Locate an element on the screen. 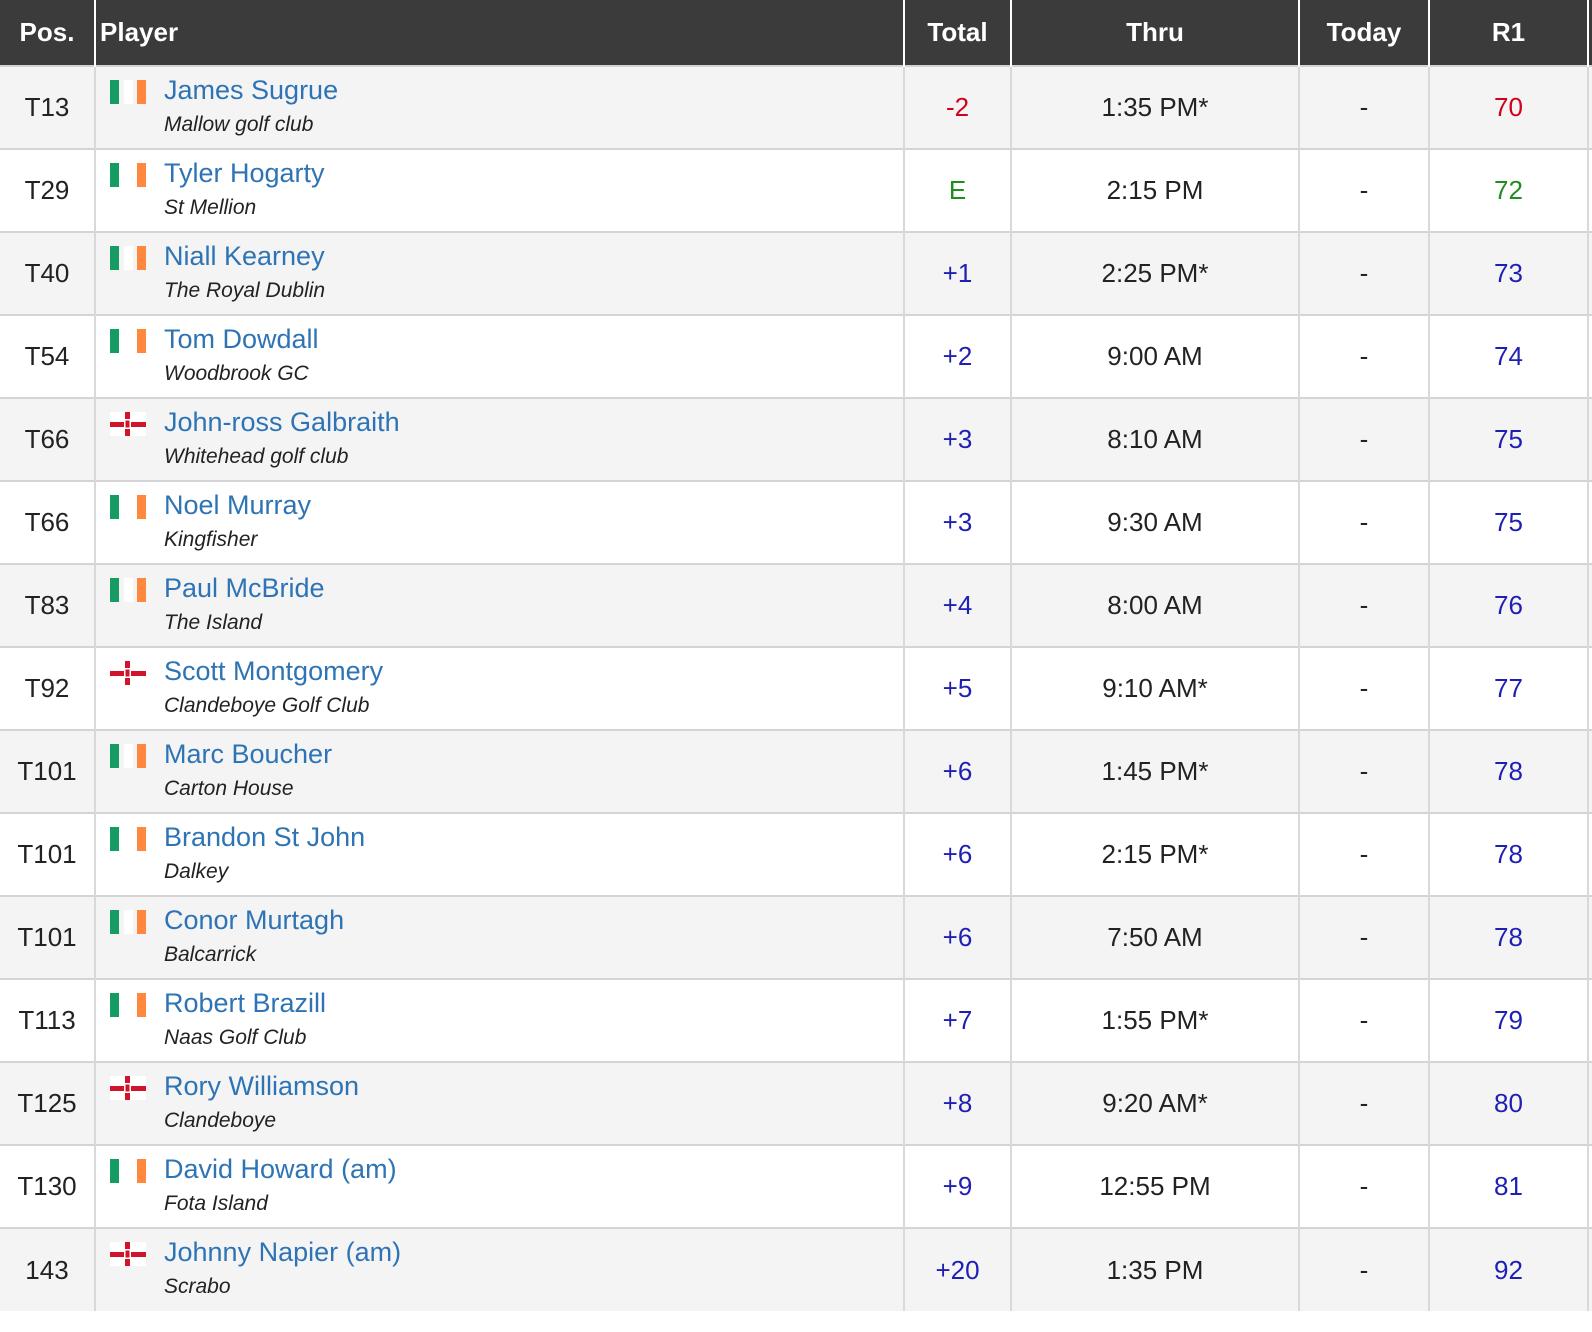 Image resolution: width=1592 pixels, height=1332 pixels. player-cell: Noel Murray Kingfisher is located at coordinates (499, 522).